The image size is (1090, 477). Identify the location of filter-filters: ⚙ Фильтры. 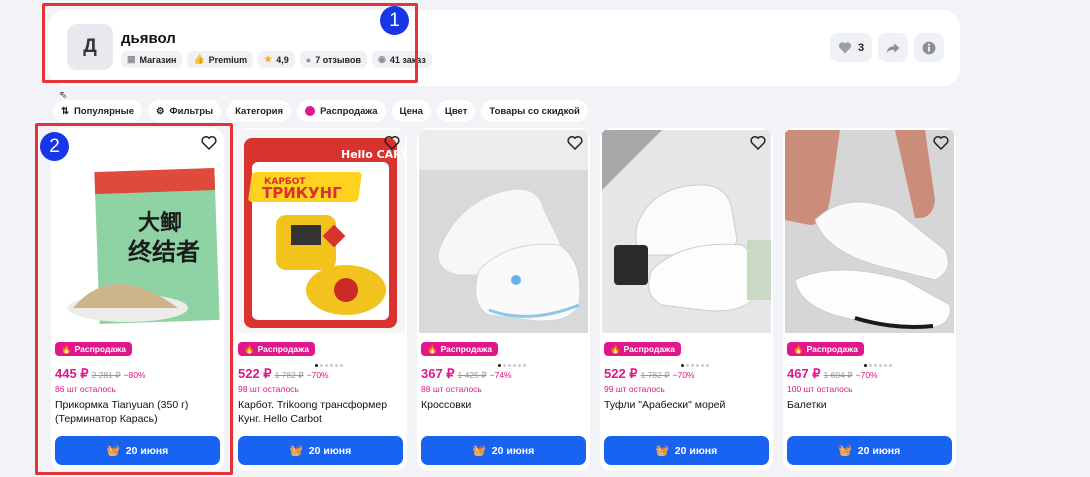
(185, 111).